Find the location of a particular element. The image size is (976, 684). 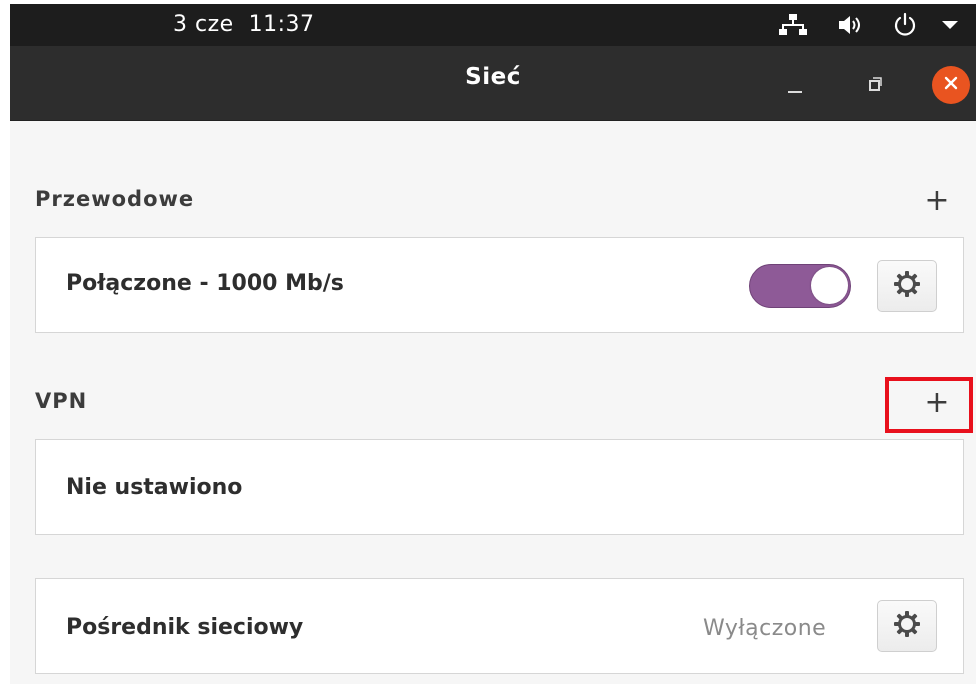

proxy-settings-button is located at coordinates (907, 626).